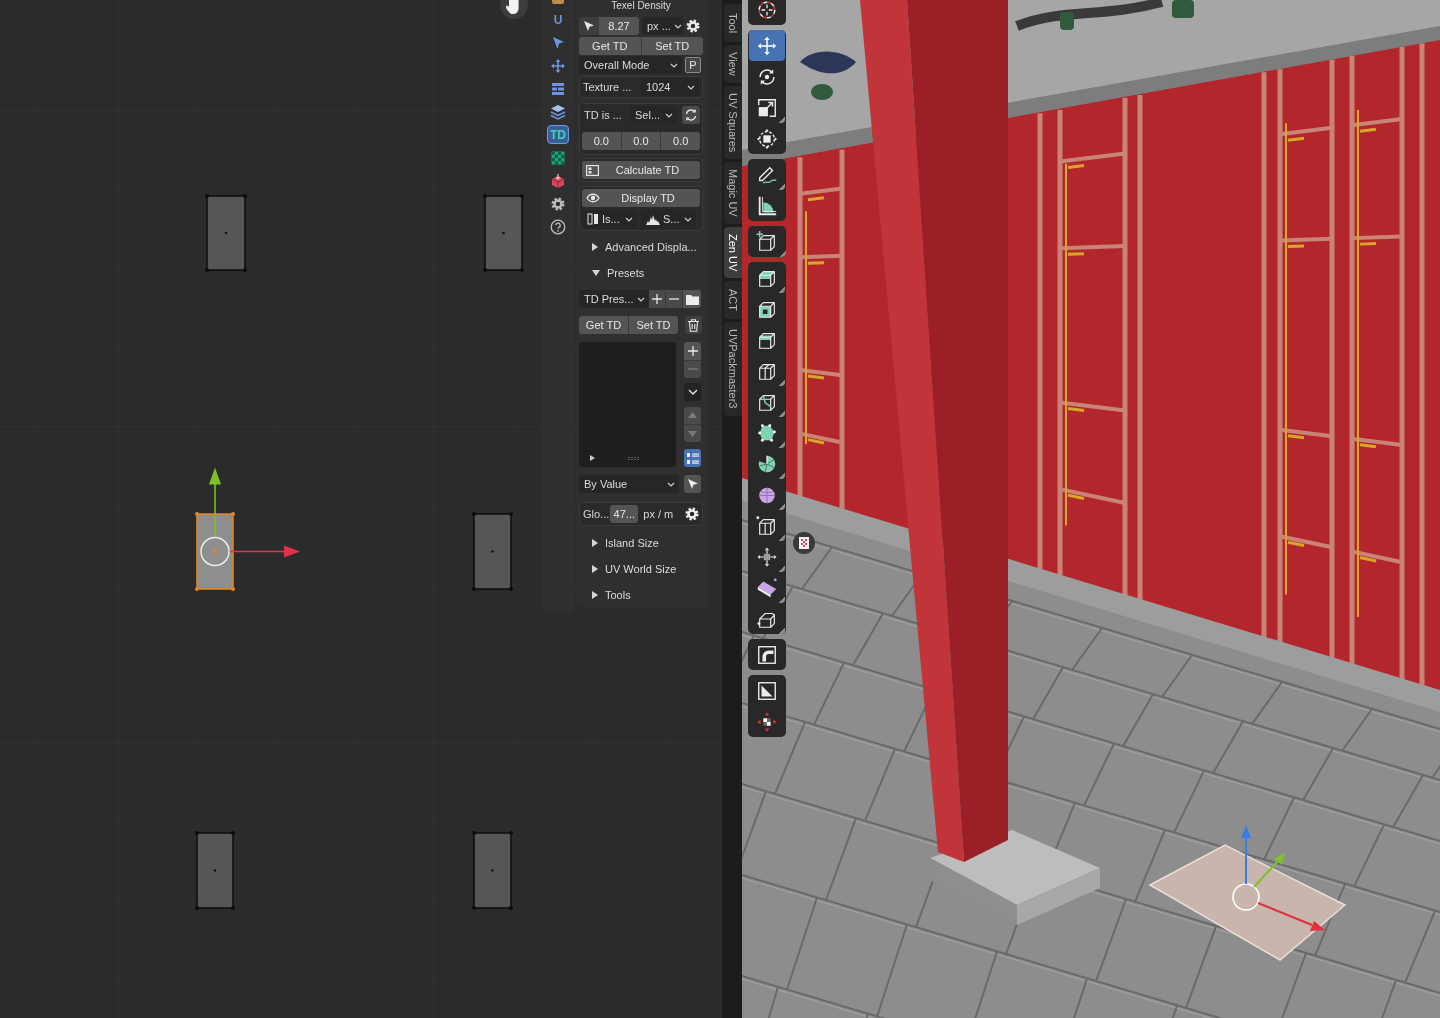 The height and width of the screenshot is (1018, 1440). What do you see at coordinates (767, 432) in the screenshot?
I see `polygon-icon` at bounding box center [767, 432].